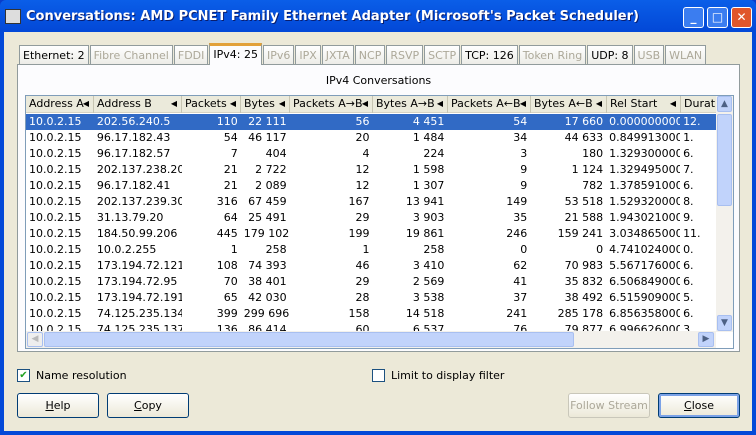  I want to click on panel-title: IPv4 Conversations, so click(378, 80).